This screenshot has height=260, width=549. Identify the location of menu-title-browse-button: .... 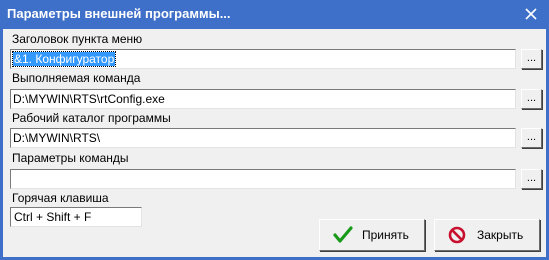
(531, 59).